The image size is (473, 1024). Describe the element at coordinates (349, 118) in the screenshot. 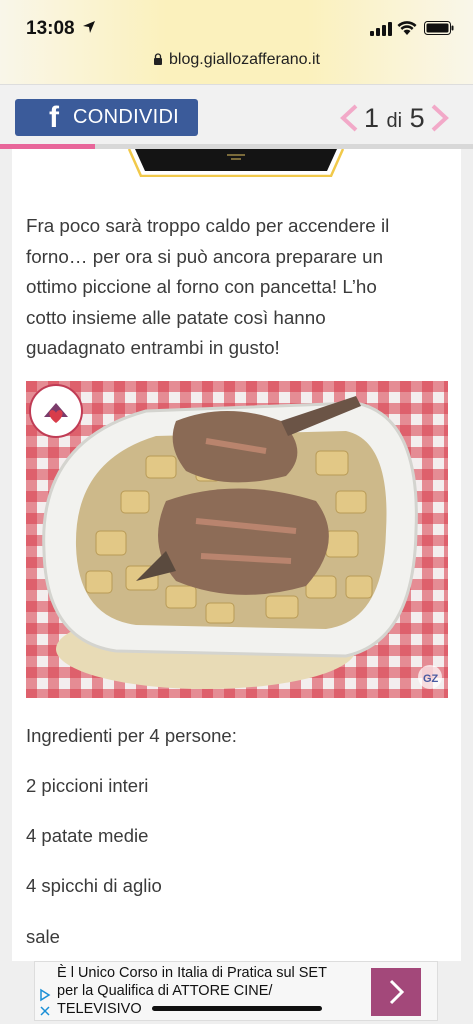

I see `previous-page-icon` at that location.